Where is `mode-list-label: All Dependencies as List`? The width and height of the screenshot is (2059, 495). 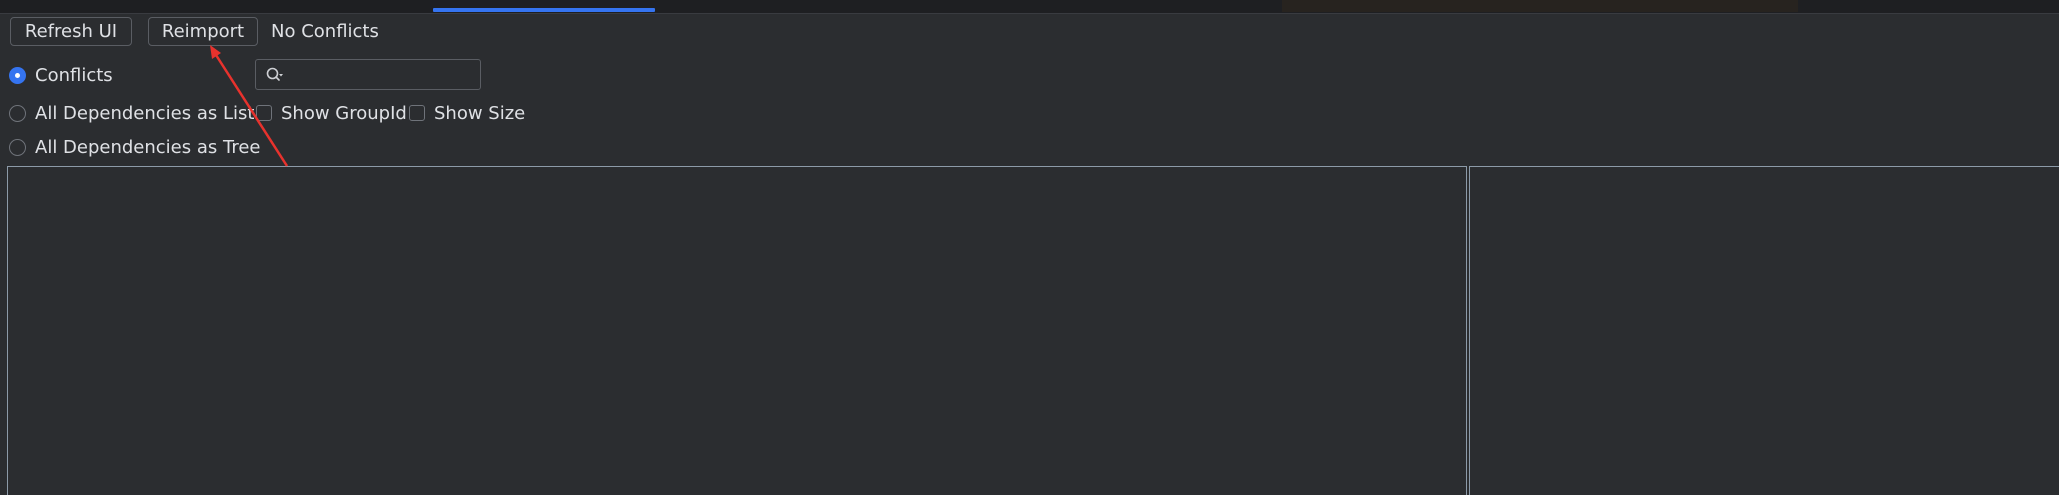 mode-list-label: All Dependencies as List is located at coordinates (145, 113).